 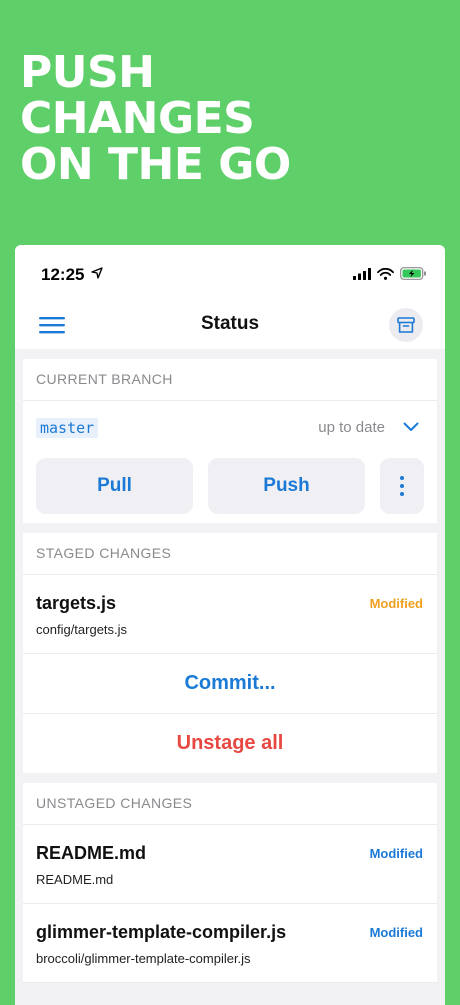 I want to click on file-path: README.md, so click(x=75, y=879).